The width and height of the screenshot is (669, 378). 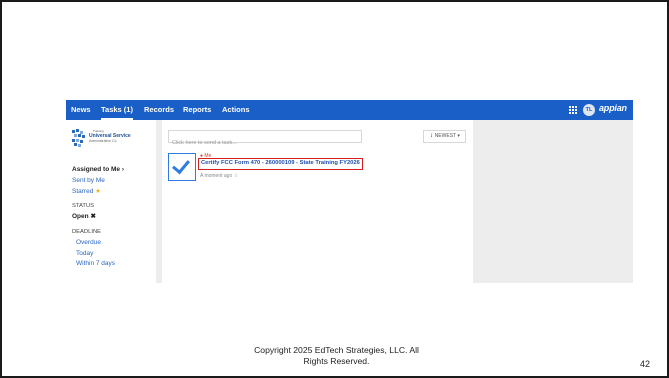 What do you see at coordinates (79, 138) in the screenshot?
I see `org-logo-mark-icon` at bounding box center [79, 138].